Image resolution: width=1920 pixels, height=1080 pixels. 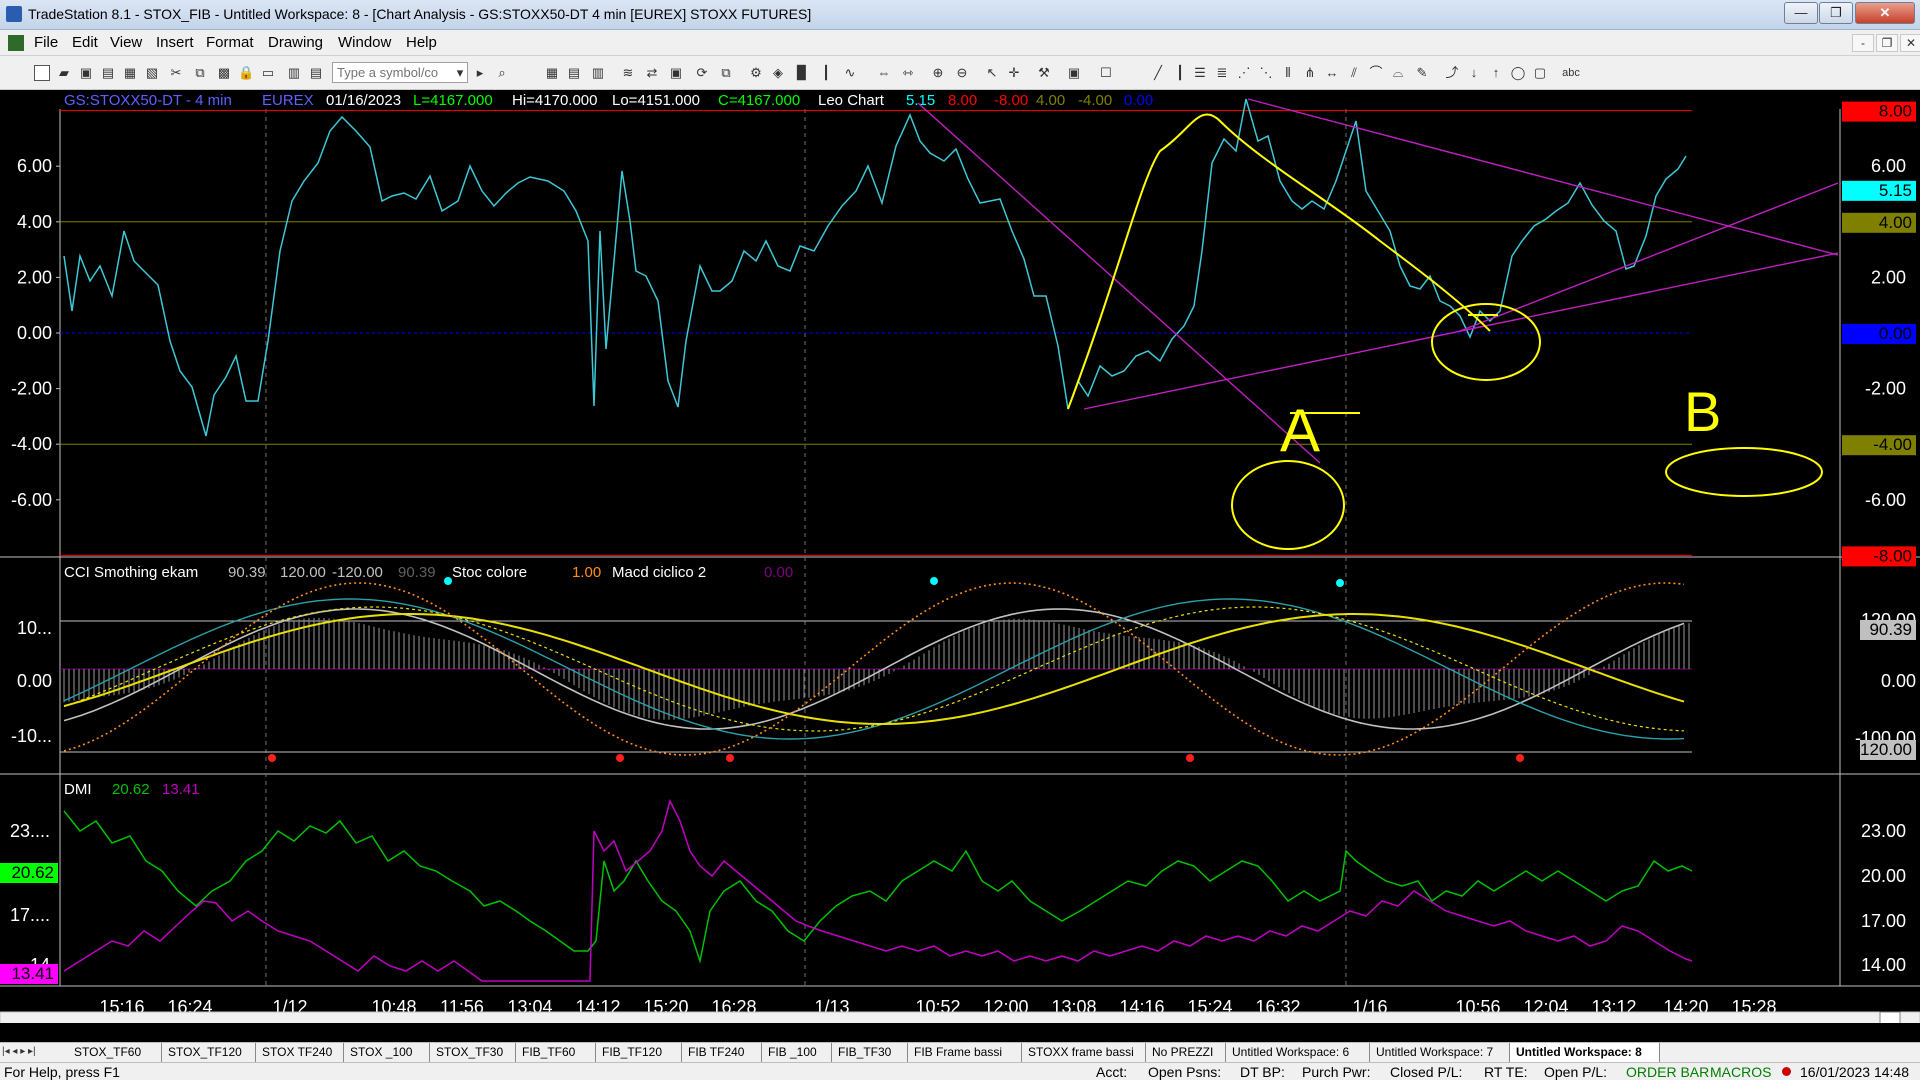 I want to click on format-window-icon: ▥, so click(x=294, y=73).